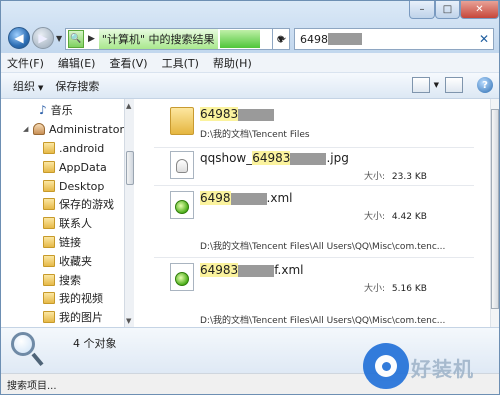  Describe the element at coordinates (39, 129) in the screenshot. I see `user-icon` at that location.